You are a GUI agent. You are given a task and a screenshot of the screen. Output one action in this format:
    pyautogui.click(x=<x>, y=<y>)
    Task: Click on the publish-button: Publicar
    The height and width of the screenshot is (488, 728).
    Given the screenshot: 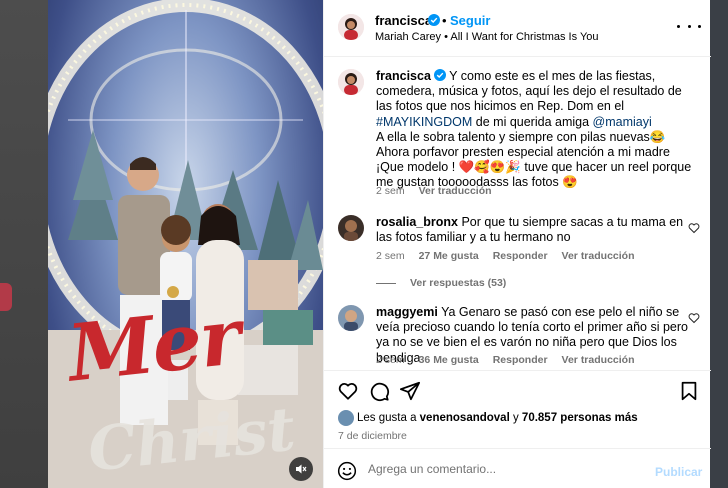 What is the action you would take?
    pyautogui.click(x=678, y=472)
    